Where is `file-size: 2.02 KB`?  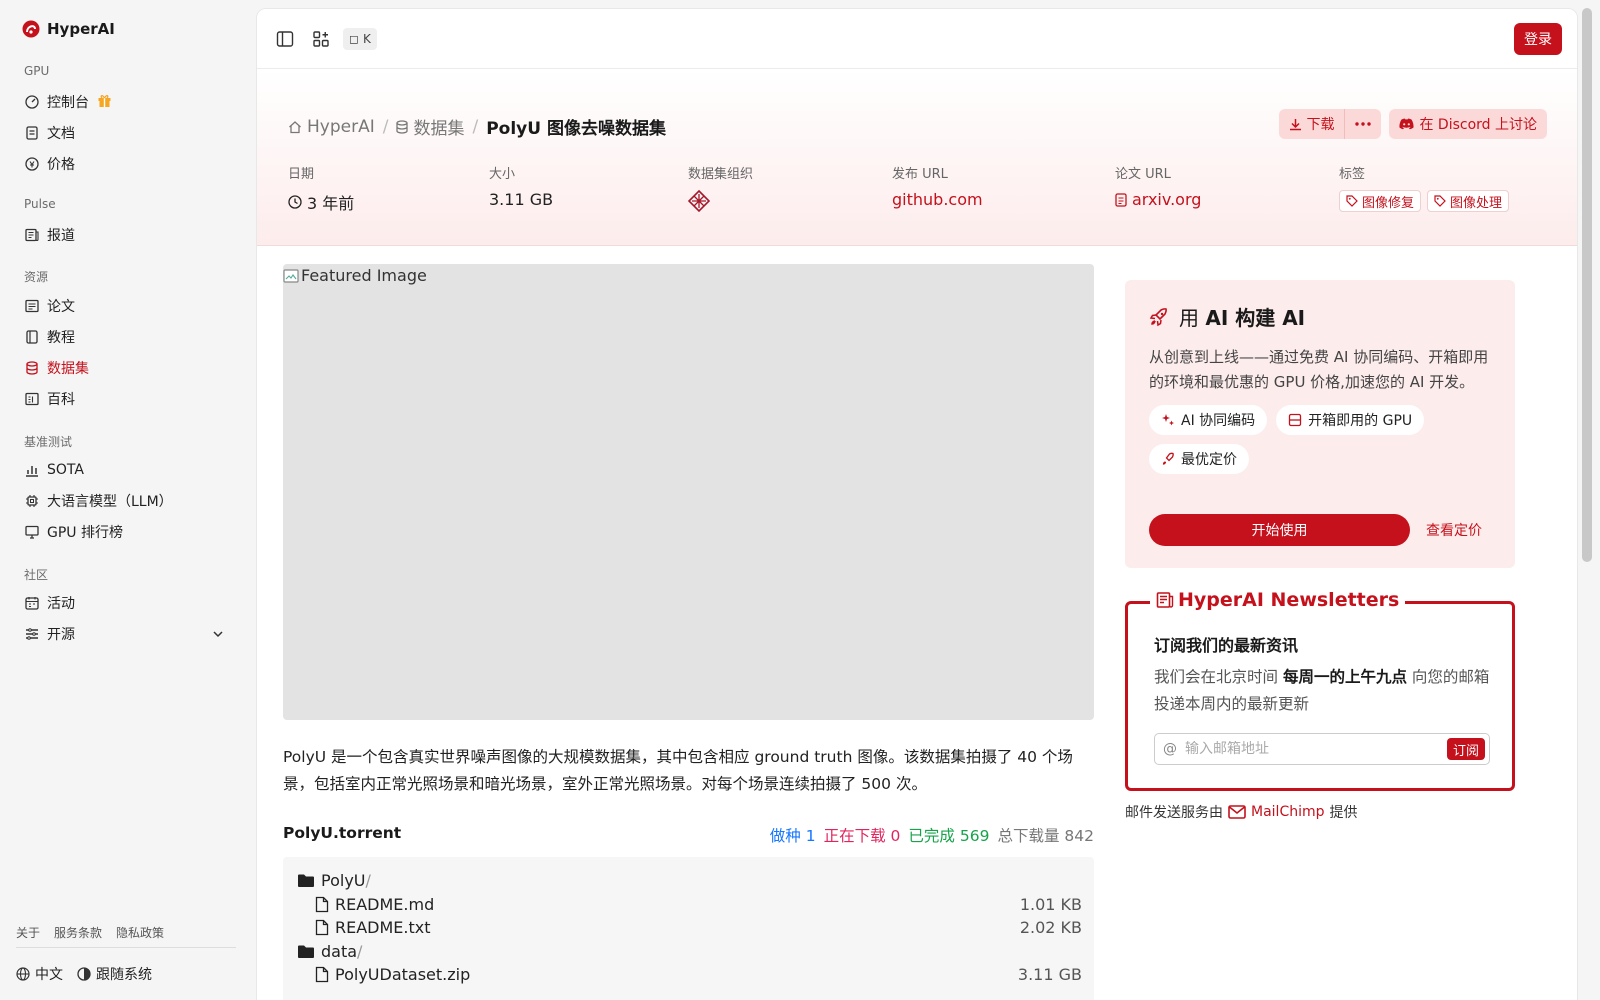
file-size: 2.02 KB is located at coordinates (1050, 928).